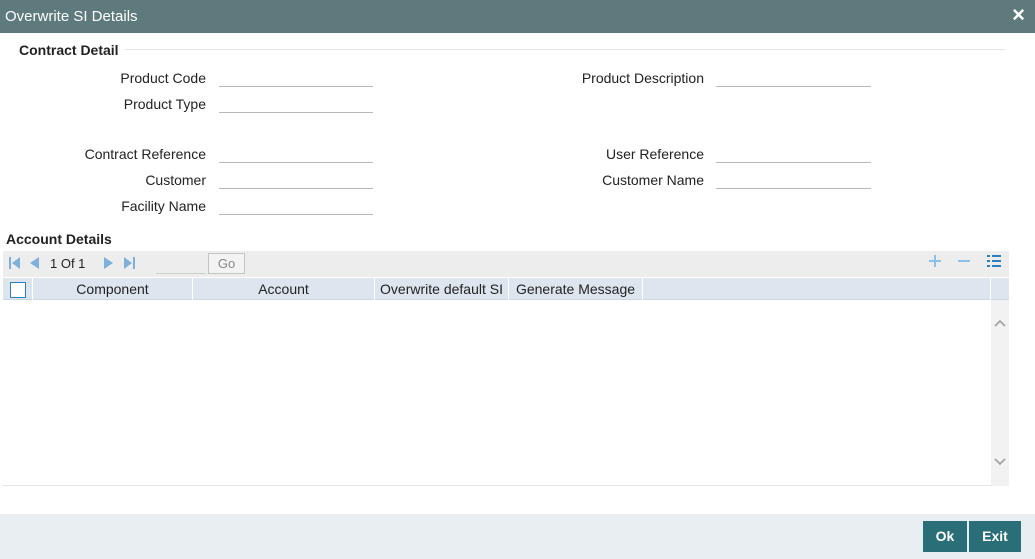  I want to click on title-bar: Overwrite SI Details ×, so click(517, 16).